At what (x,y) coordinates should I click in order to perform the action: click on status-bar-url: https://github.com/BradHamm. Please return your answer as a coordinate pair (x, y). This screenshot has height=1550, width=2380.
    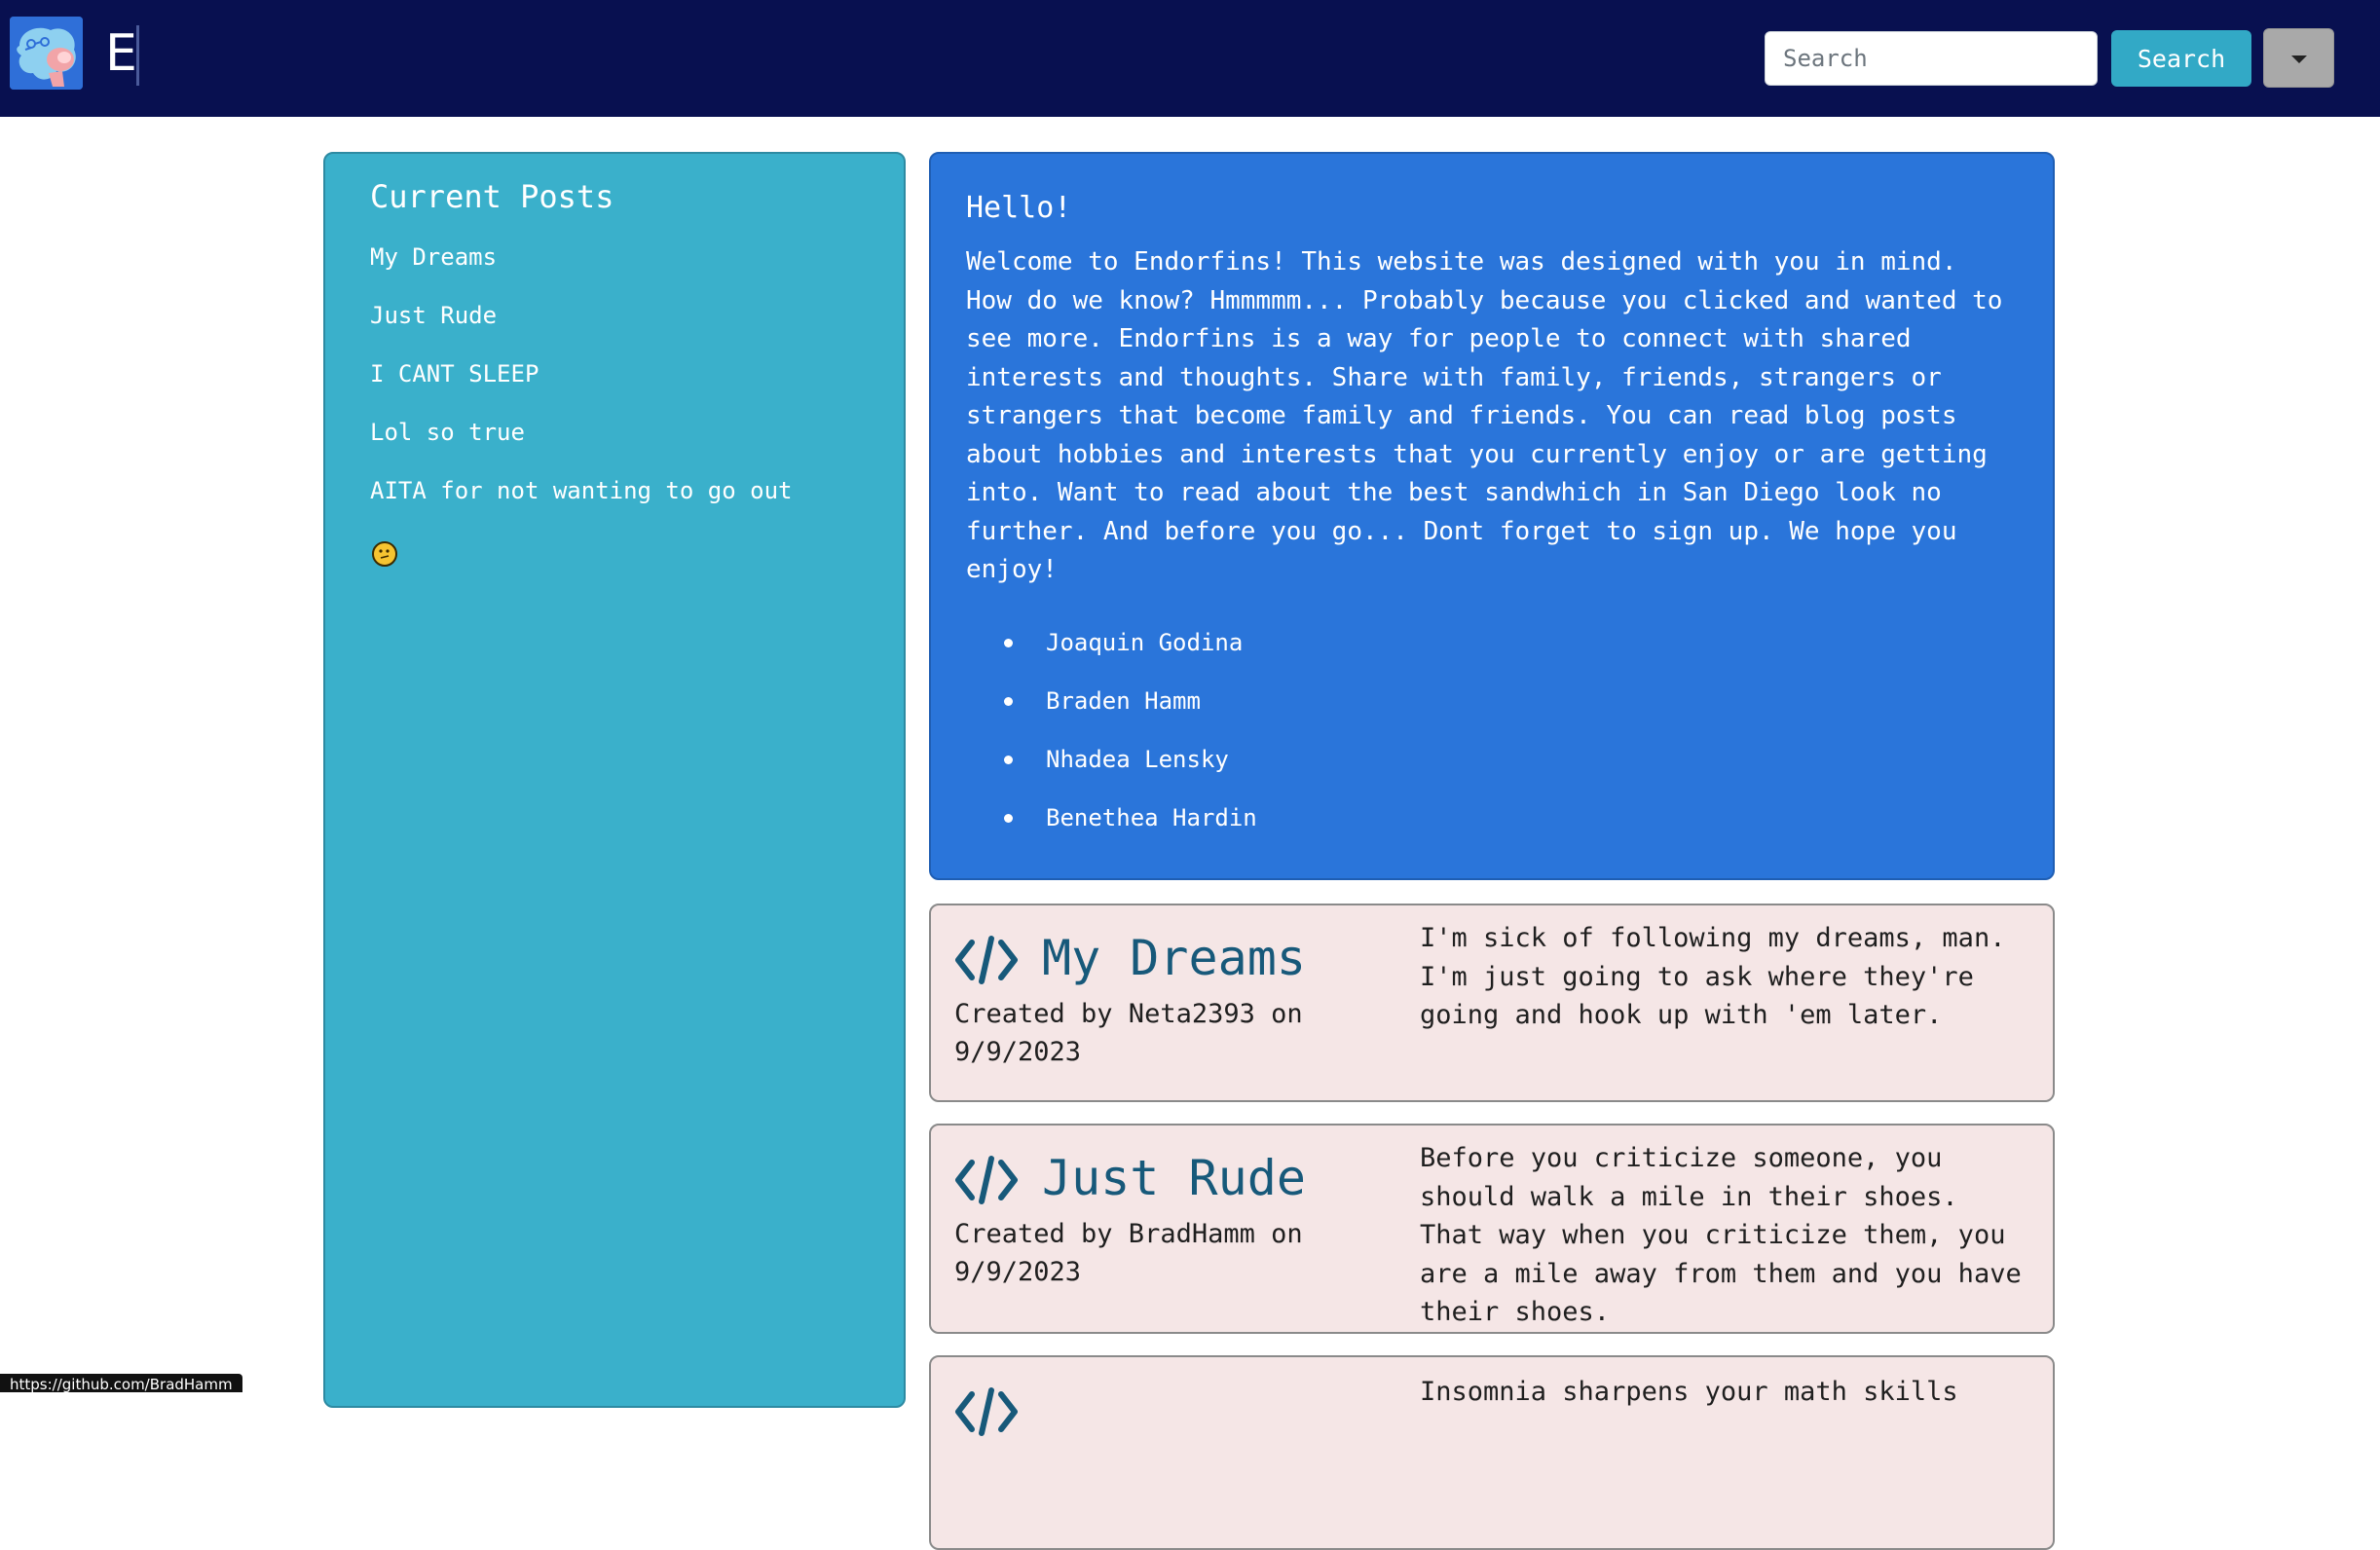
    Looking at the image, I should click on (121, 1383).